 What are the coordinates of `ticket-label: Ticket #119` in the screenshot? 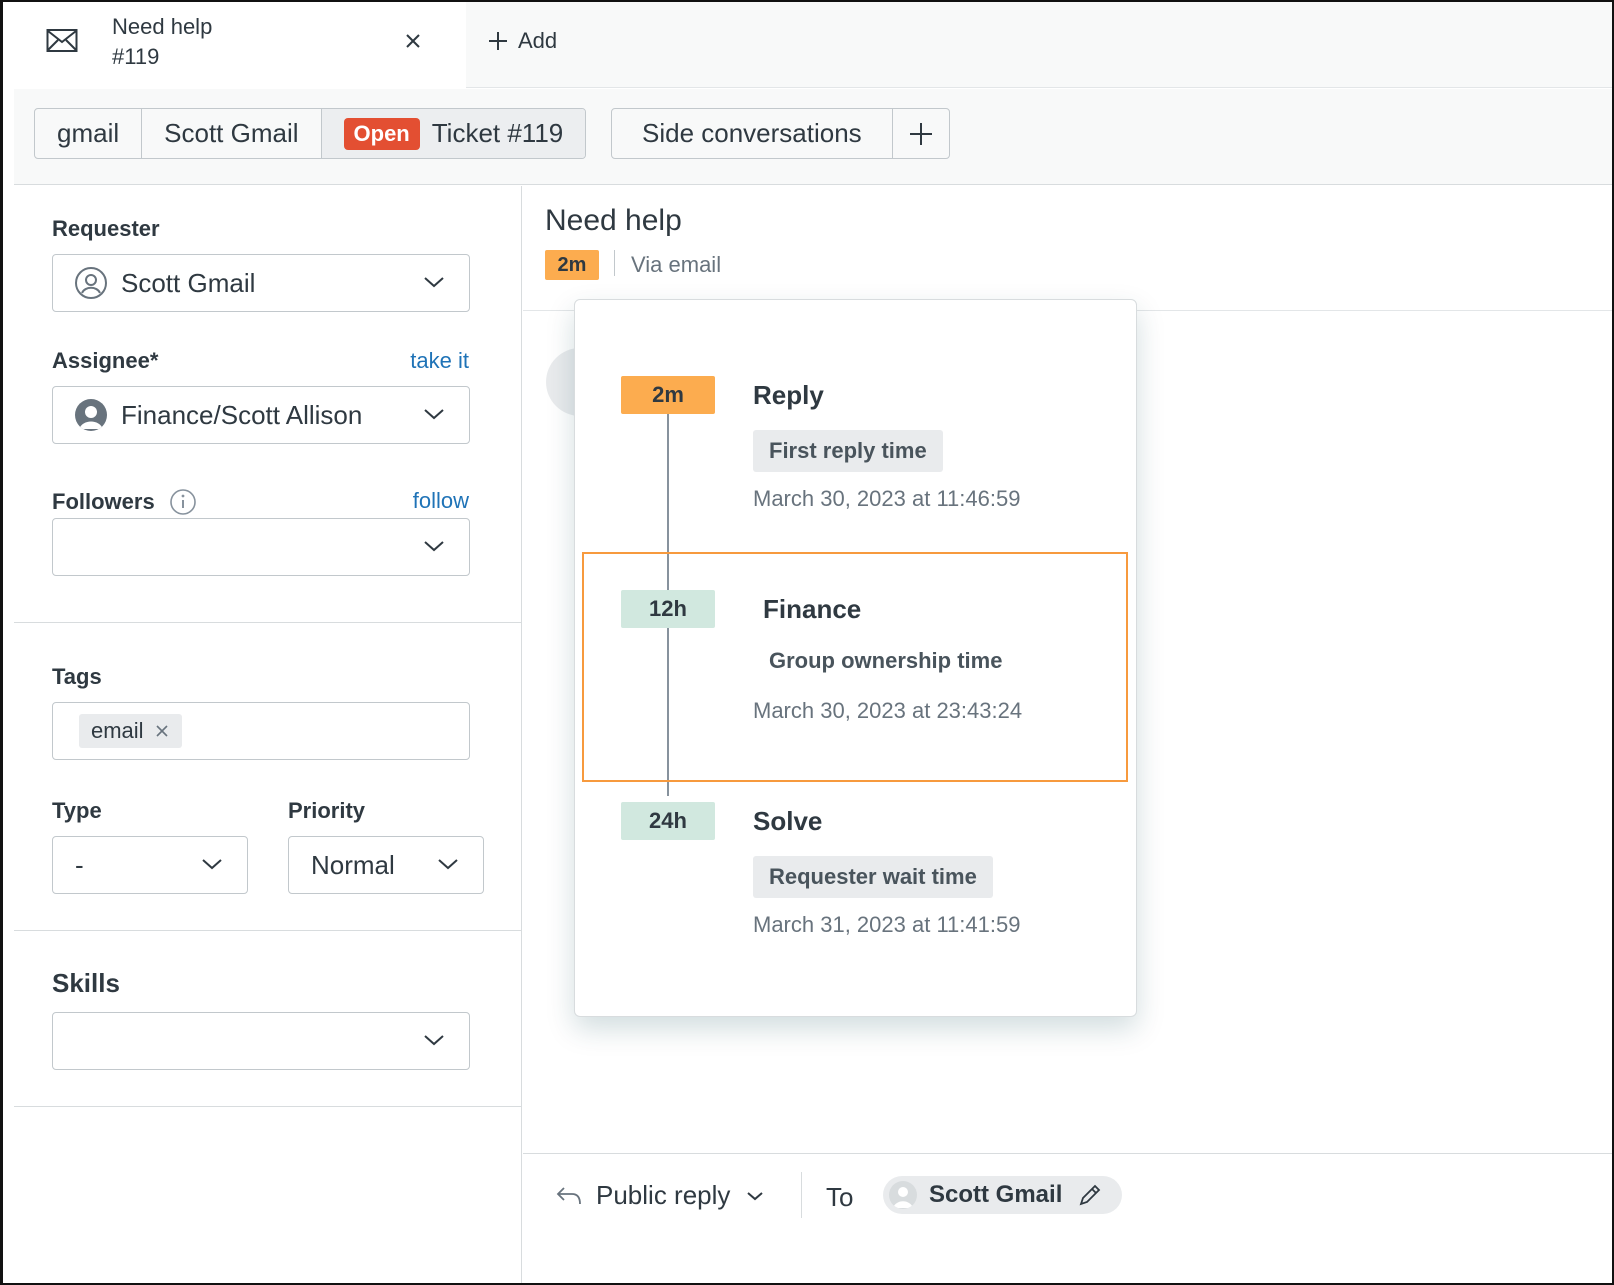 It's located at (498, 133).